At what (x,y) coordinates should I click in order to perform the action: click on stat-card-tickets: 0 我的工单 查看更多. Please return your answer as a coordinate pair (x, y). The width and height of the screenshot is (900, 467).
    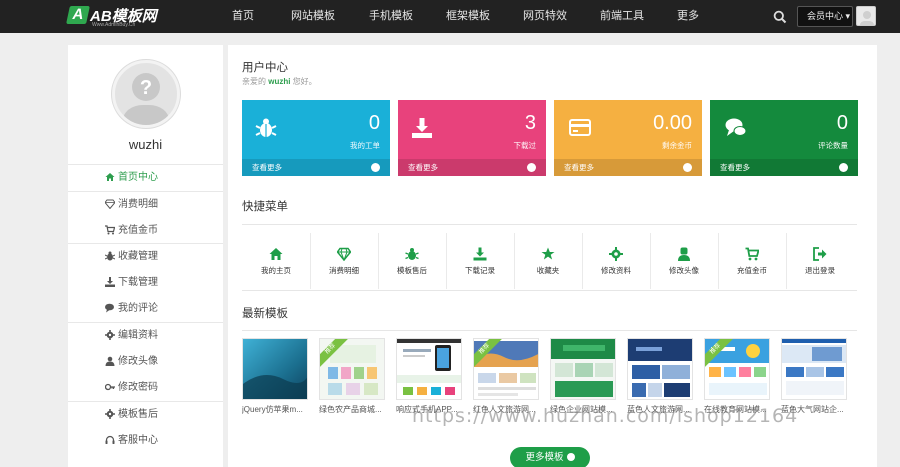
    Looking at the image, I should click on (316, 138).